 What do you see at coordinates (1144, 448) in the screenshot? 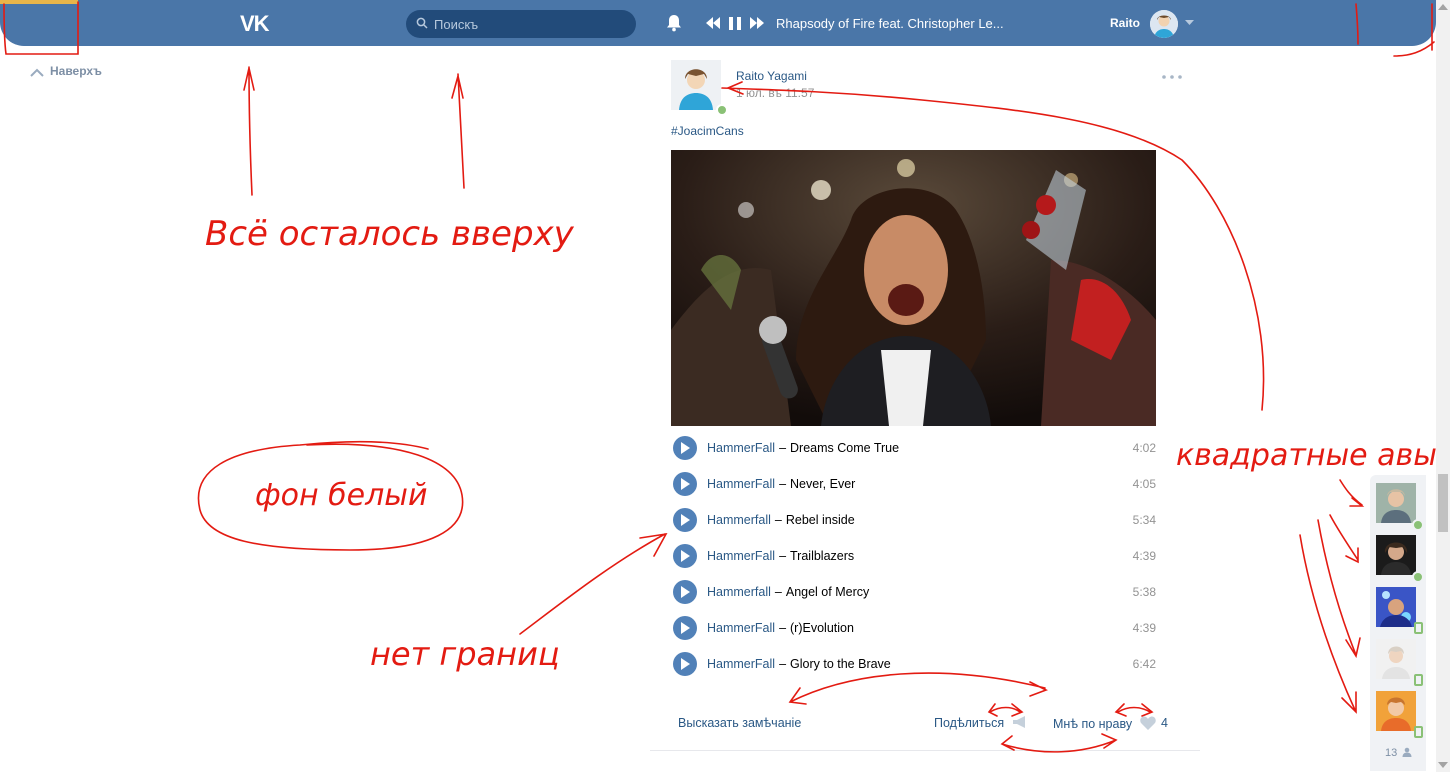
I see `track-duration: 4:02` at bounding box center [1144, 448].